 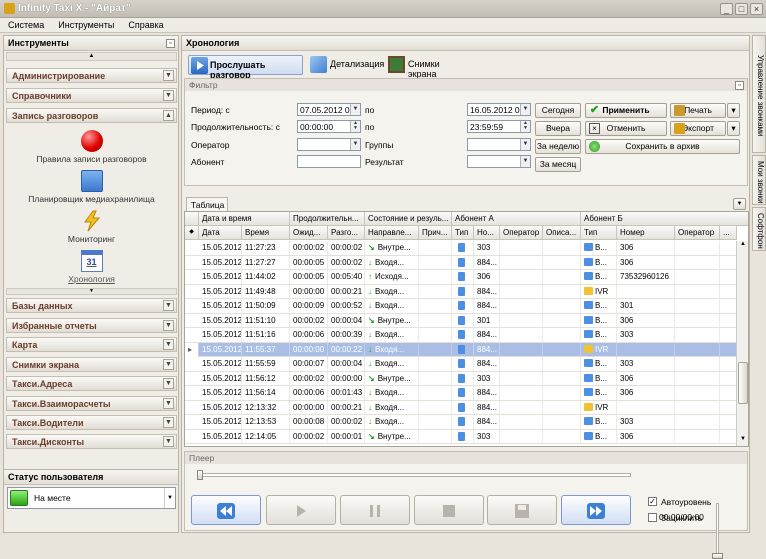 What do you see at coordinates (558, 128) in the screenshot?
I see `yesterday-button: Вчера` at bounding box center [558, 128].